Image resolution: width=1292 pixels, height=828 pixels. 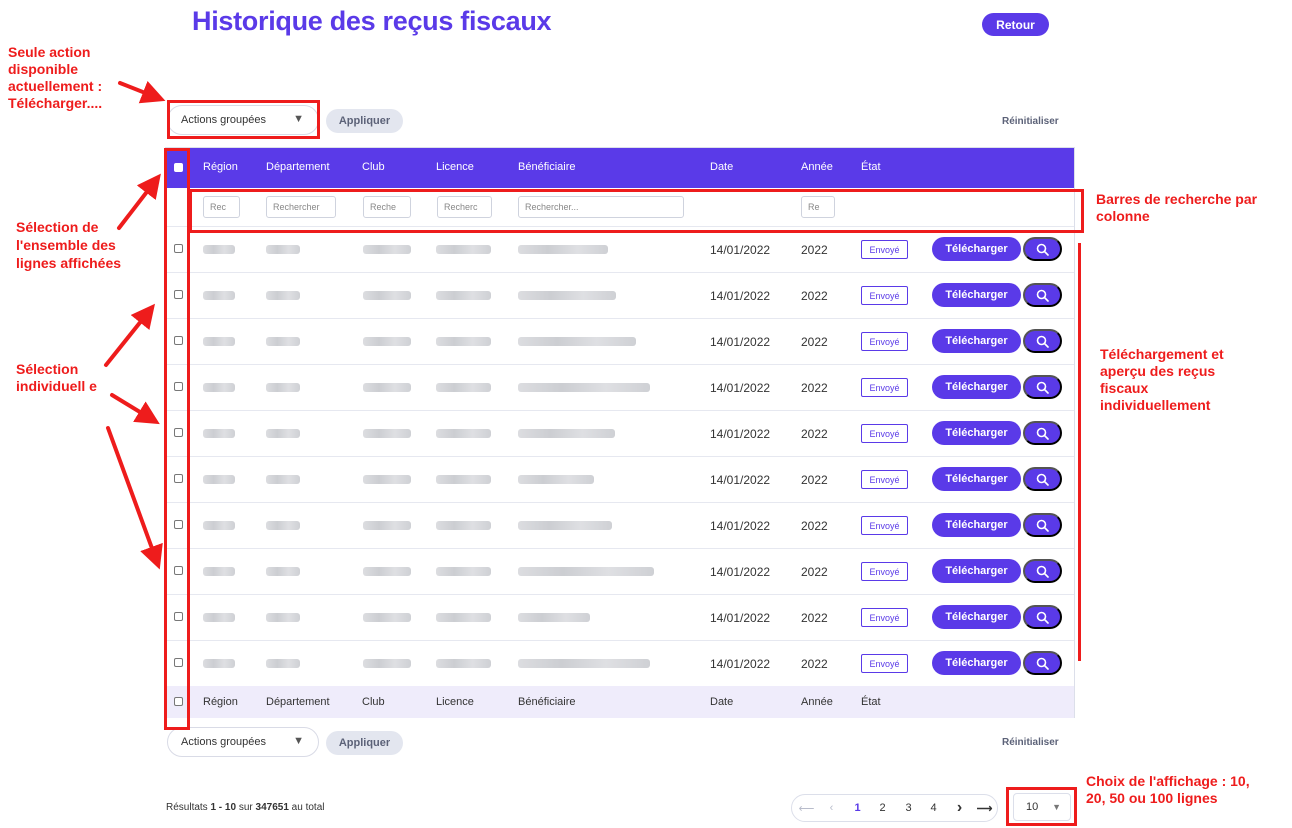 What do you see at coordinates (959, 808) in the screenshot?
I see `chevron-right-icon: ›` at bounding box center [959, 808].